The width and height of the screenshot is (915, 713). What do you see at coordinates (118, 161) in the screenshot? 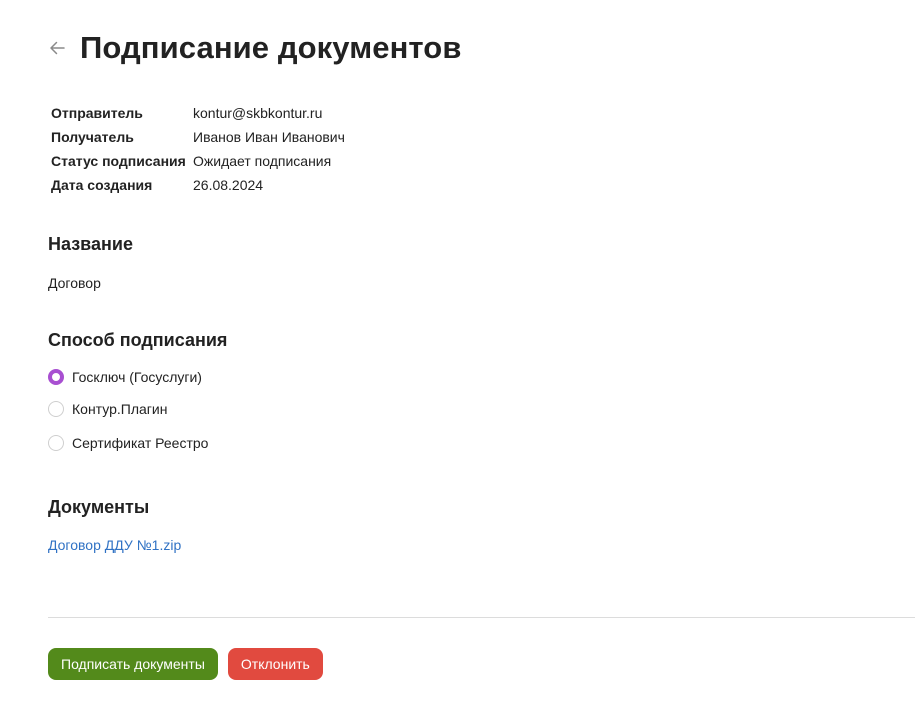
I see `info-label: Статус подписания` at bounding box center [118, 161].